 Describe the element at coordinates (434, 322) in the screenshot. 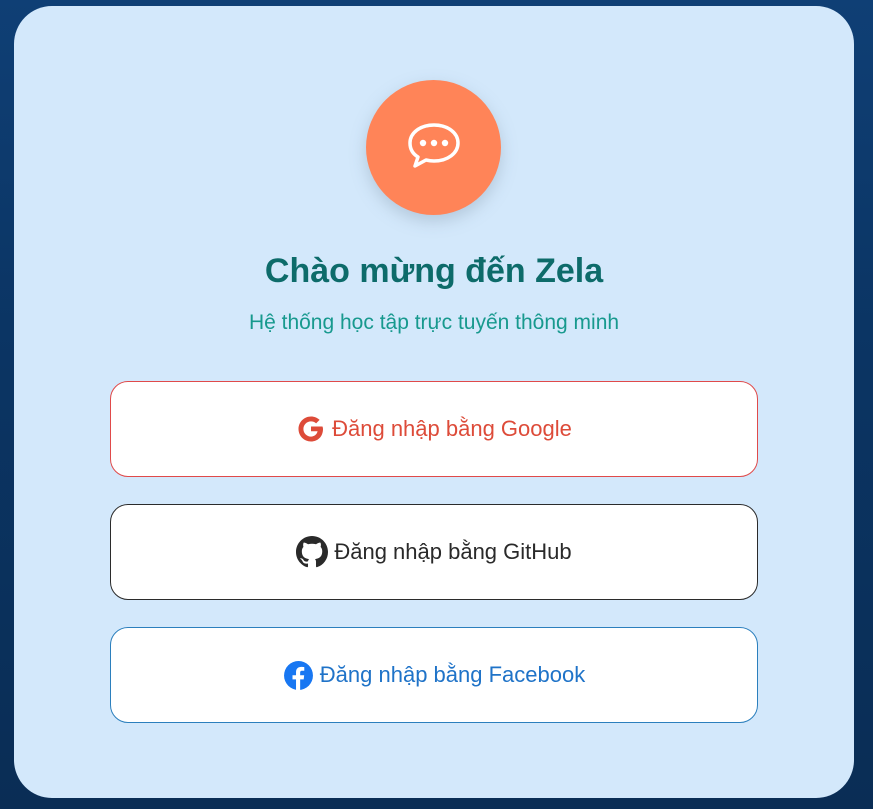

I see `page-subtitle: Hệ thống học tập trực tuyến thông minh` at that location.